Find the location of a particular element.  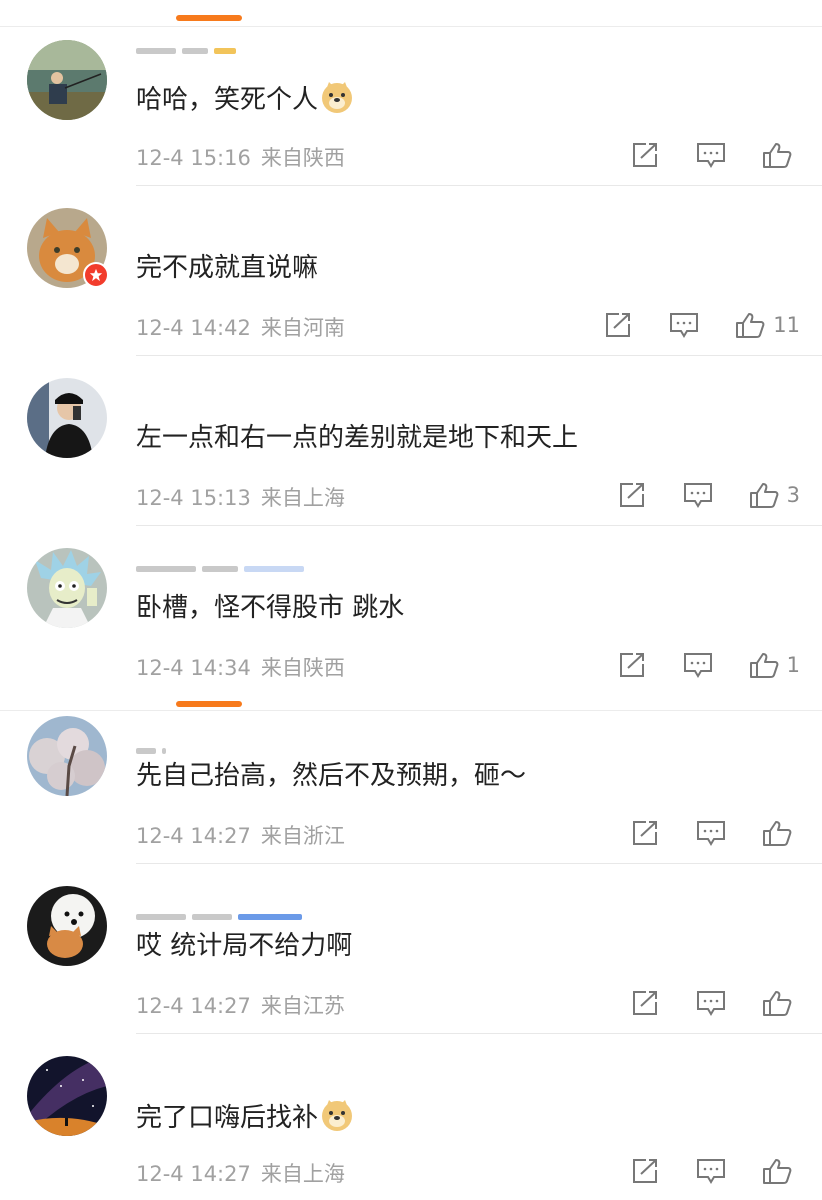

fishing-man-avatar is located at coordinates (67, 80).